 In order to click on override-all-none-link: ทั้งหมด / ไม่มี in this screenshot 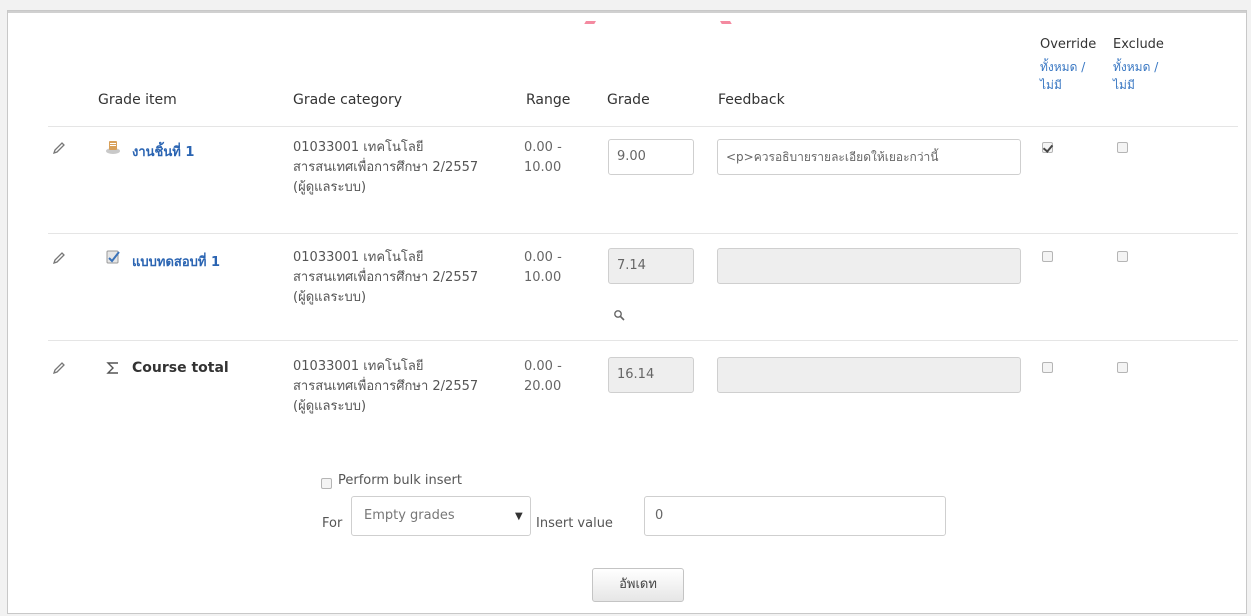, I will do `click(1070, 76)`.